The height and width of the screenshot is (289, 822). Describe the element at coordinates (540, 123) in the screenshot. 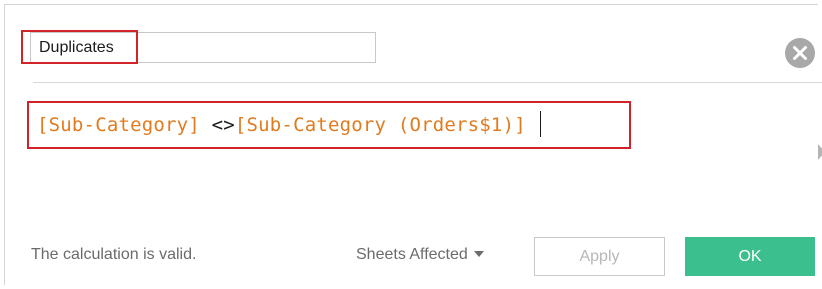

I see `text-caret` at that location.